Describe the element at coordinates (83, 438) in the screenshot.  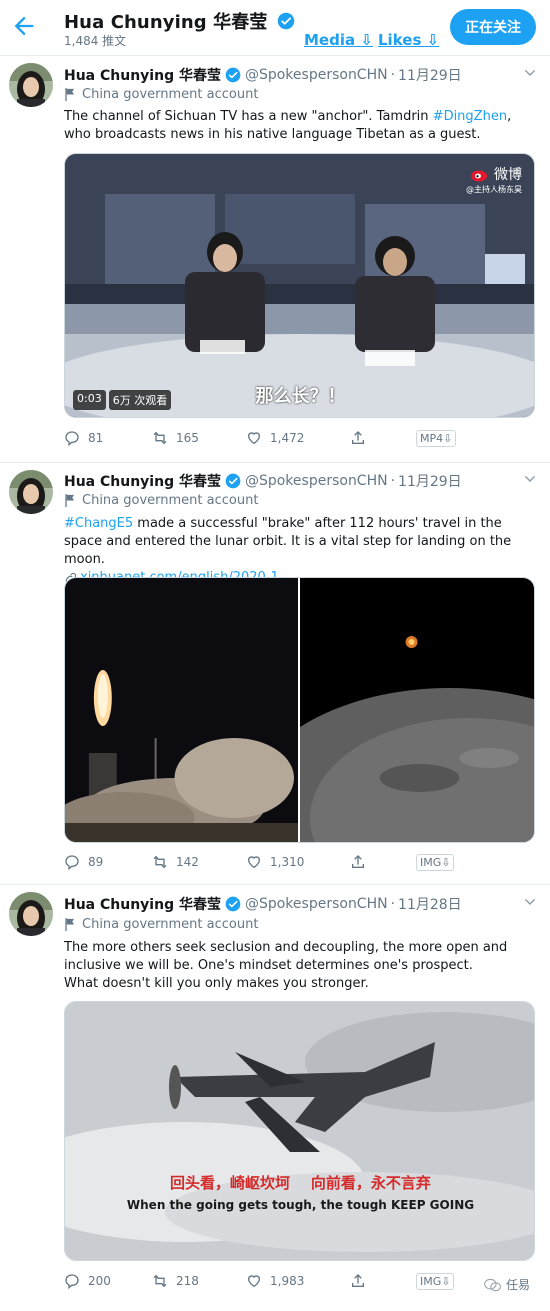
I see `reply-button: 81` at that location.